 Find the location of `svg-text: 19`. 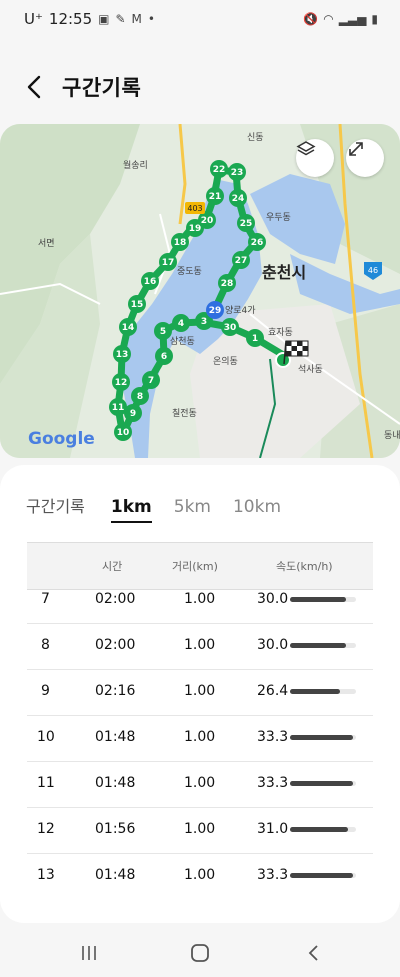

svg-text: 19 is located at coordinates (195, 229).